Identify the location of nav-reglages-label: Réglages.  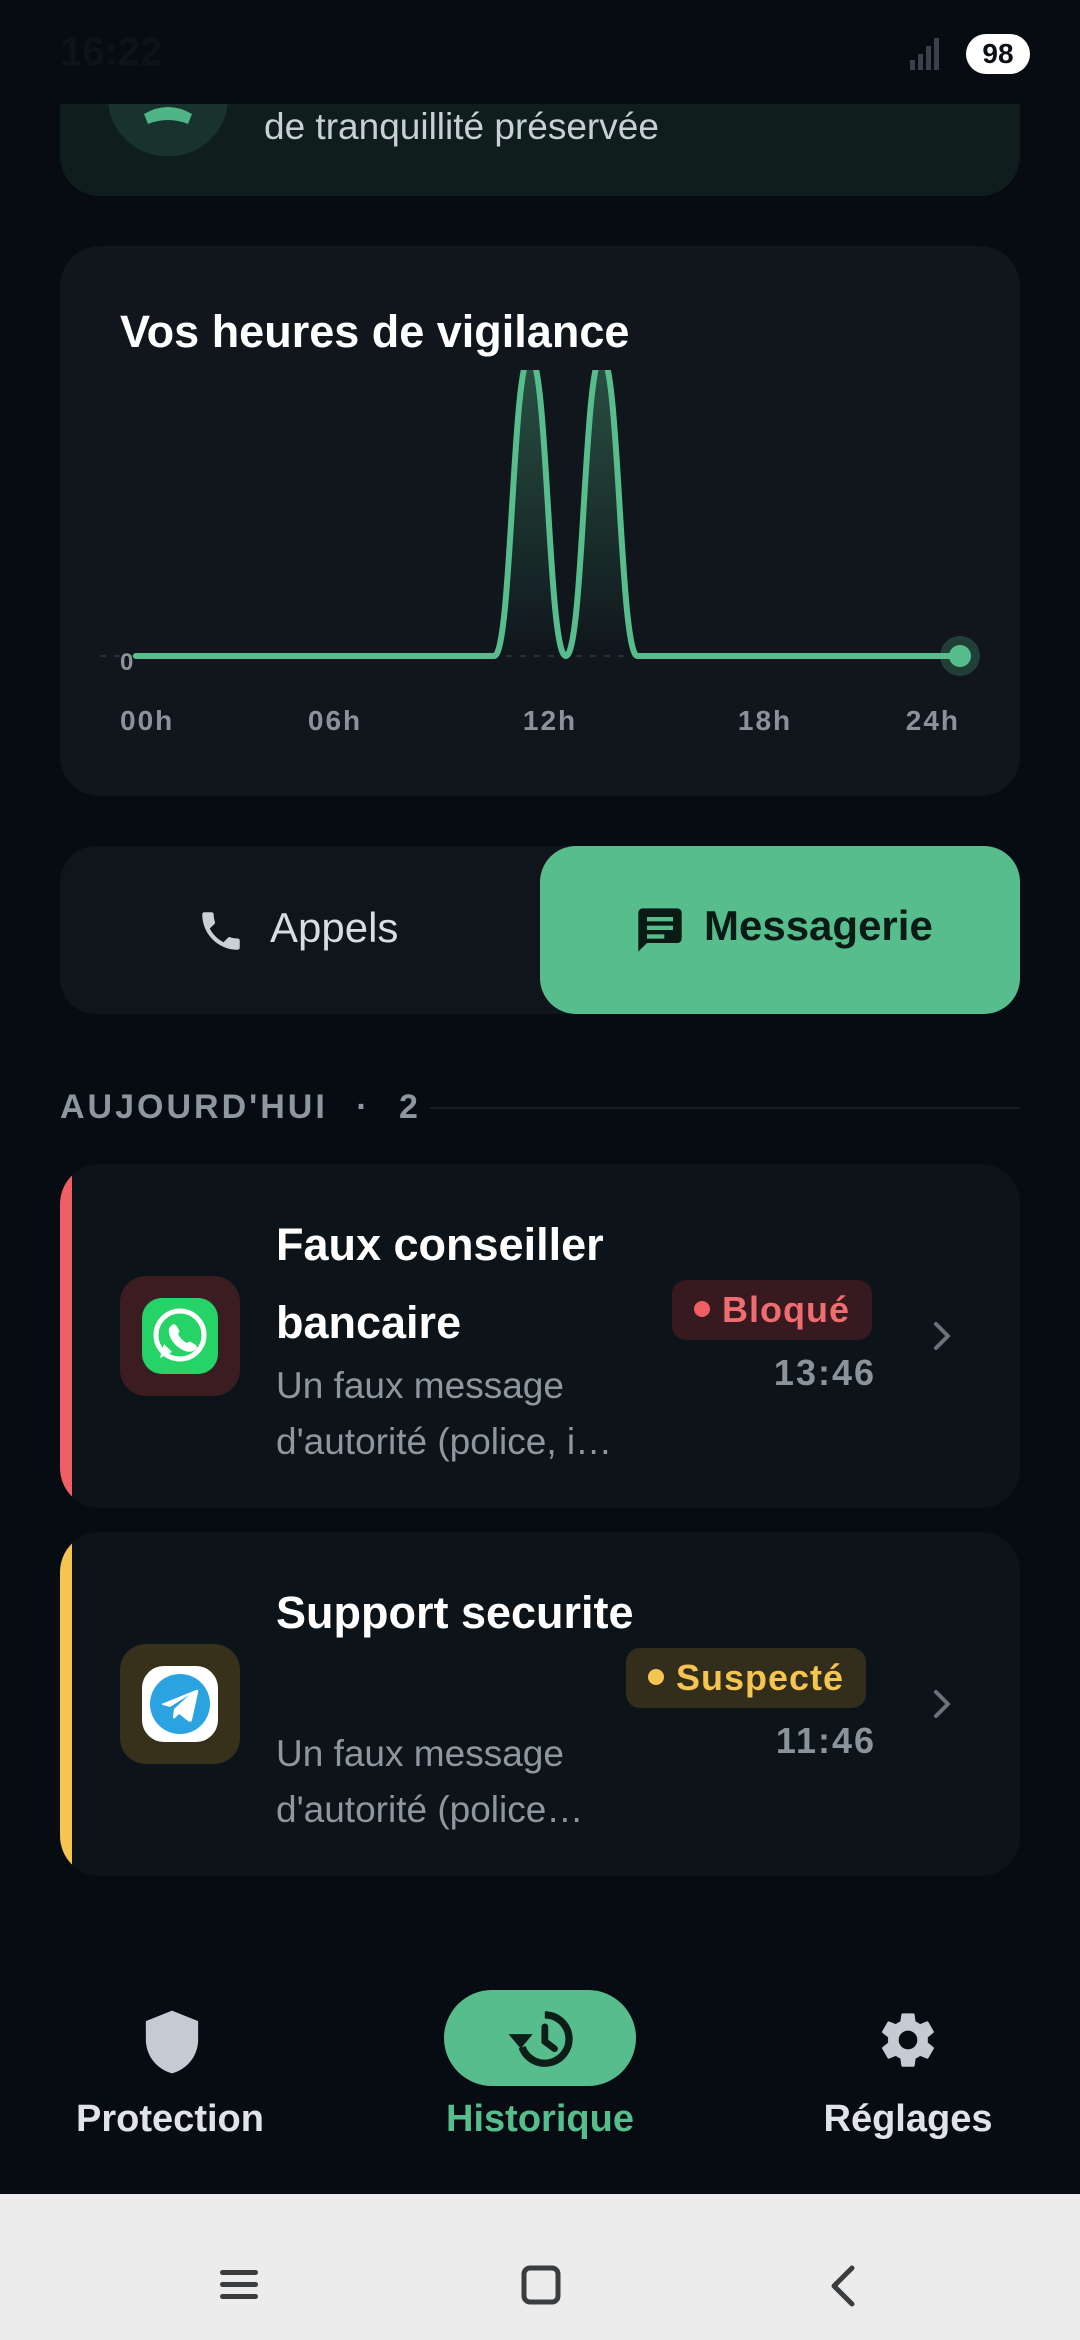
(908, 2119).